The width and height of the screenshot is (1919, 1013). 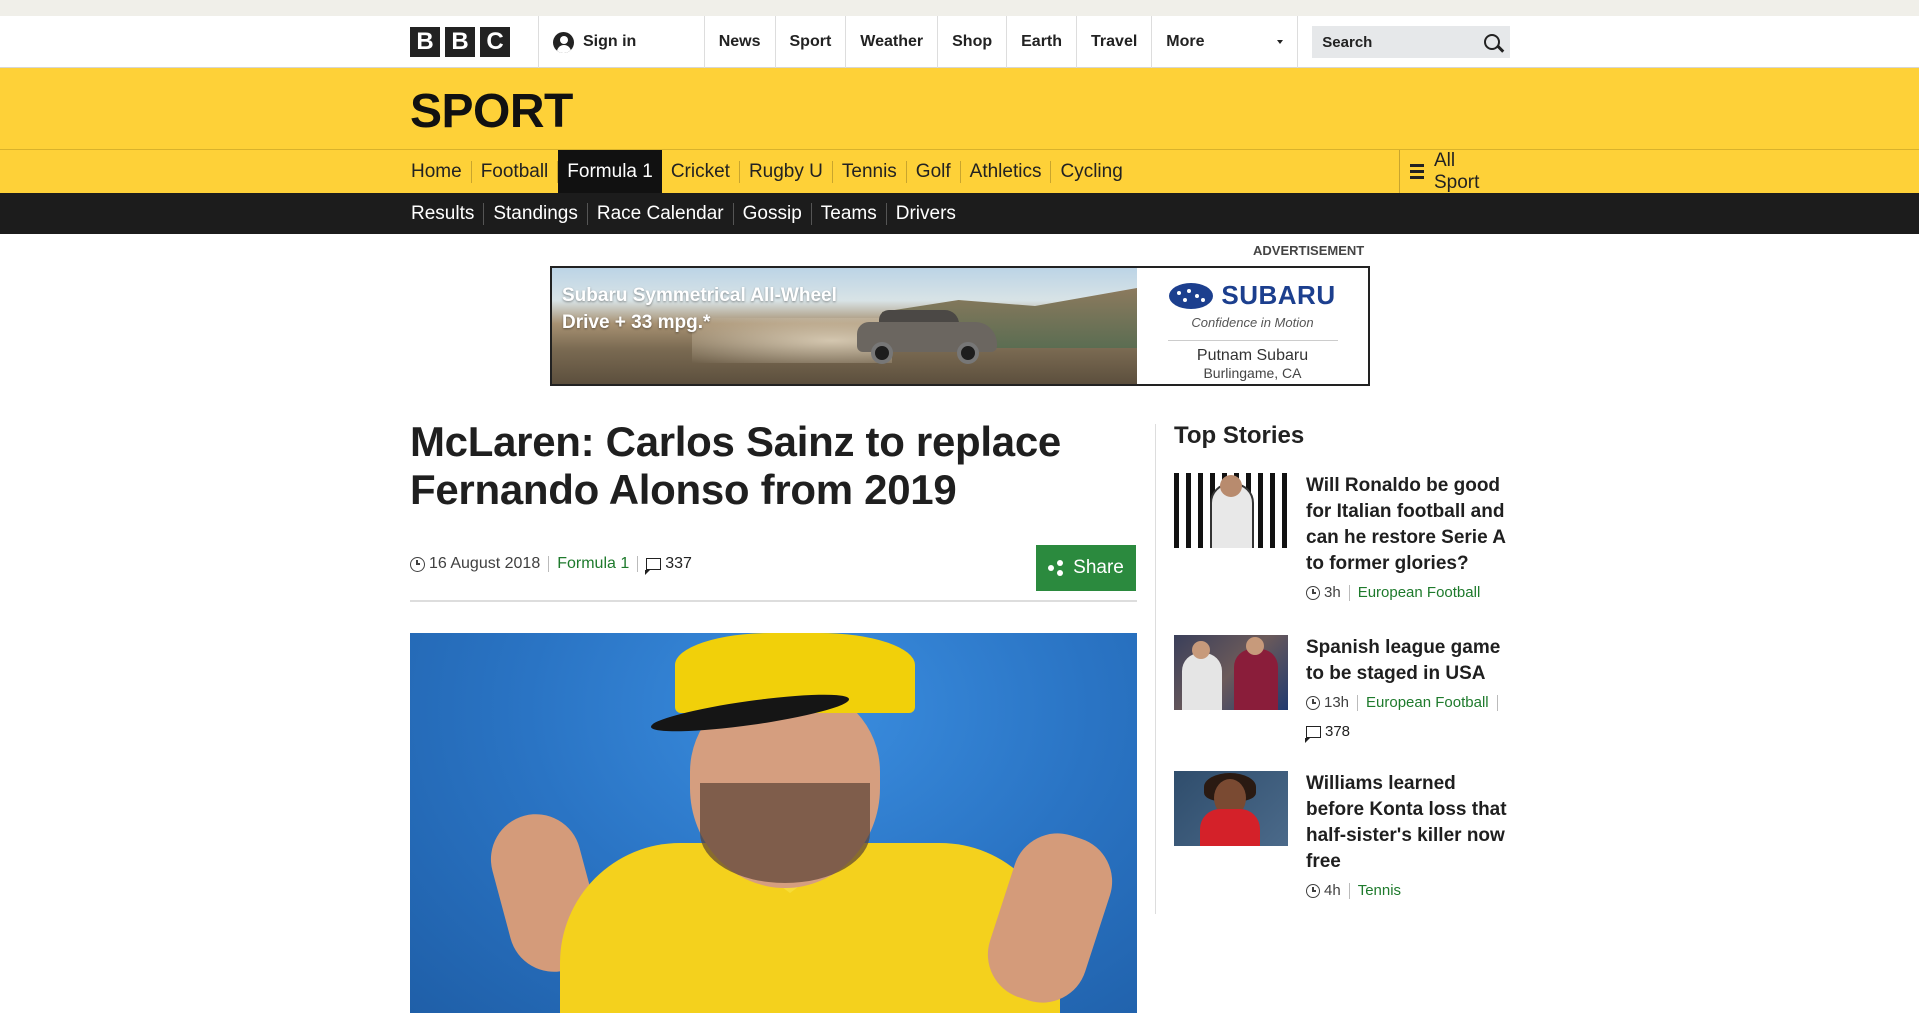 I want to click on user-icon, so click(x=563, y=42).